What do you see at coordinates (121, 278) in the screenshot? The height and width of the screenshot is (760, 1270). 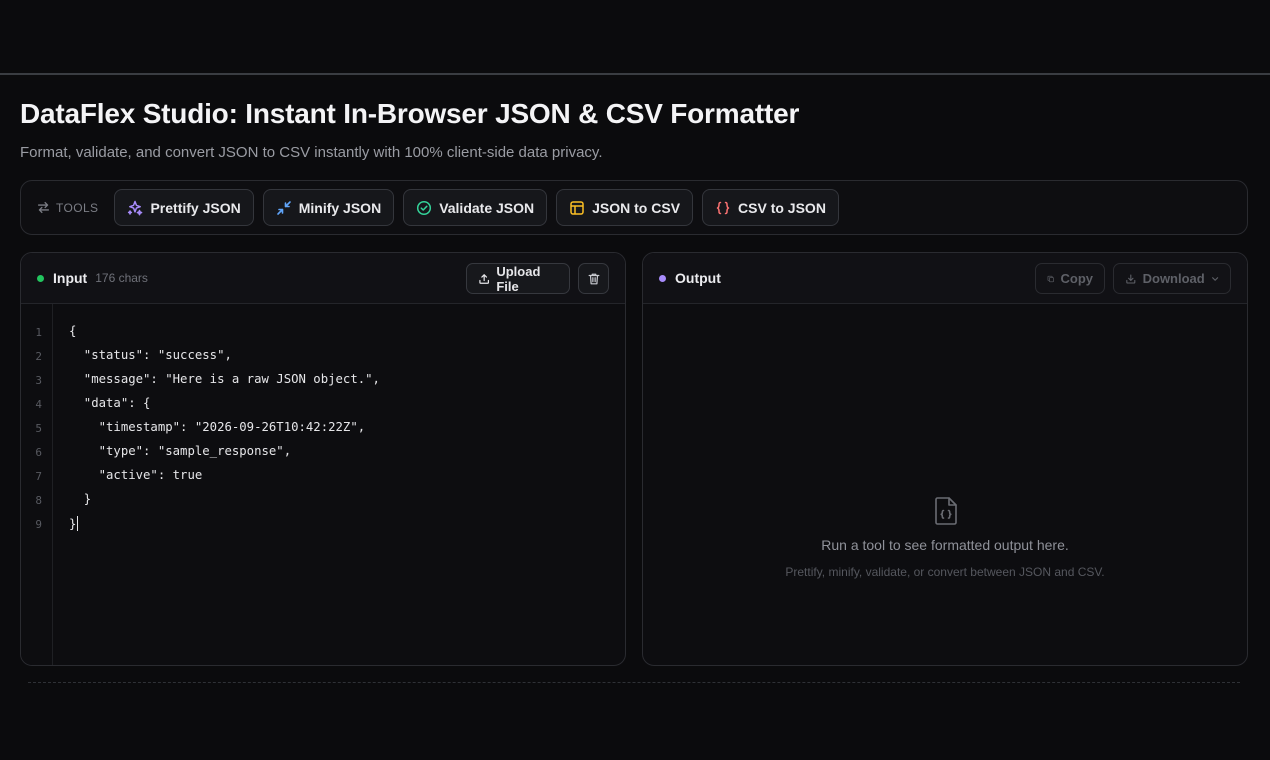 I see `input-char-count: 176 chars` at bounding box center [121, 278].